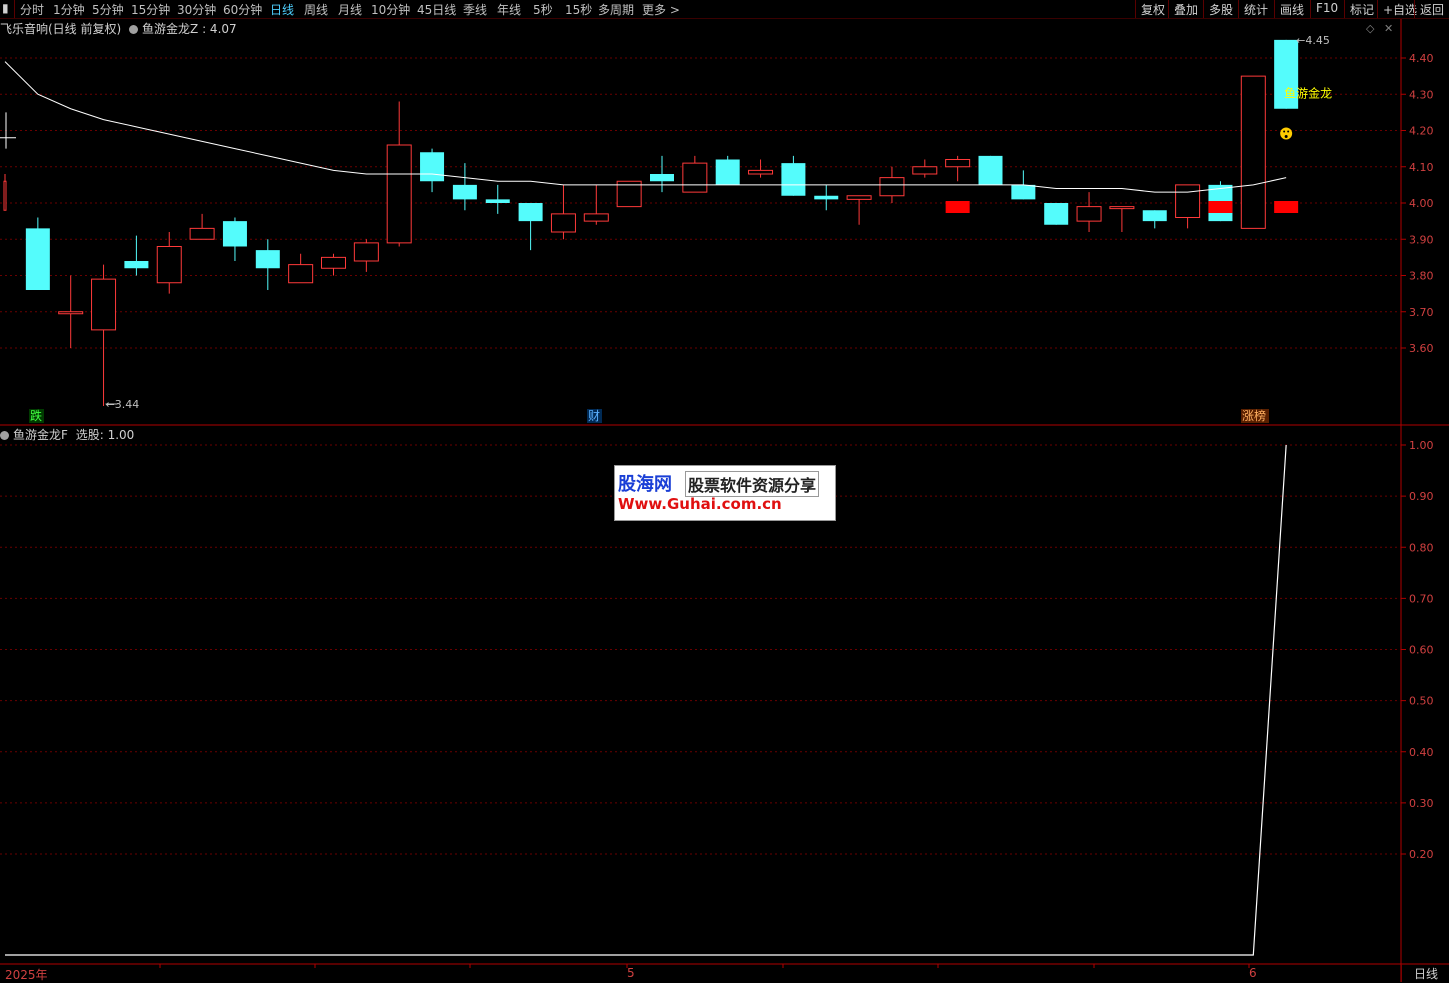 This screenshot has width=1449, height=983. I want to click on ma-line, so click(645, 127).